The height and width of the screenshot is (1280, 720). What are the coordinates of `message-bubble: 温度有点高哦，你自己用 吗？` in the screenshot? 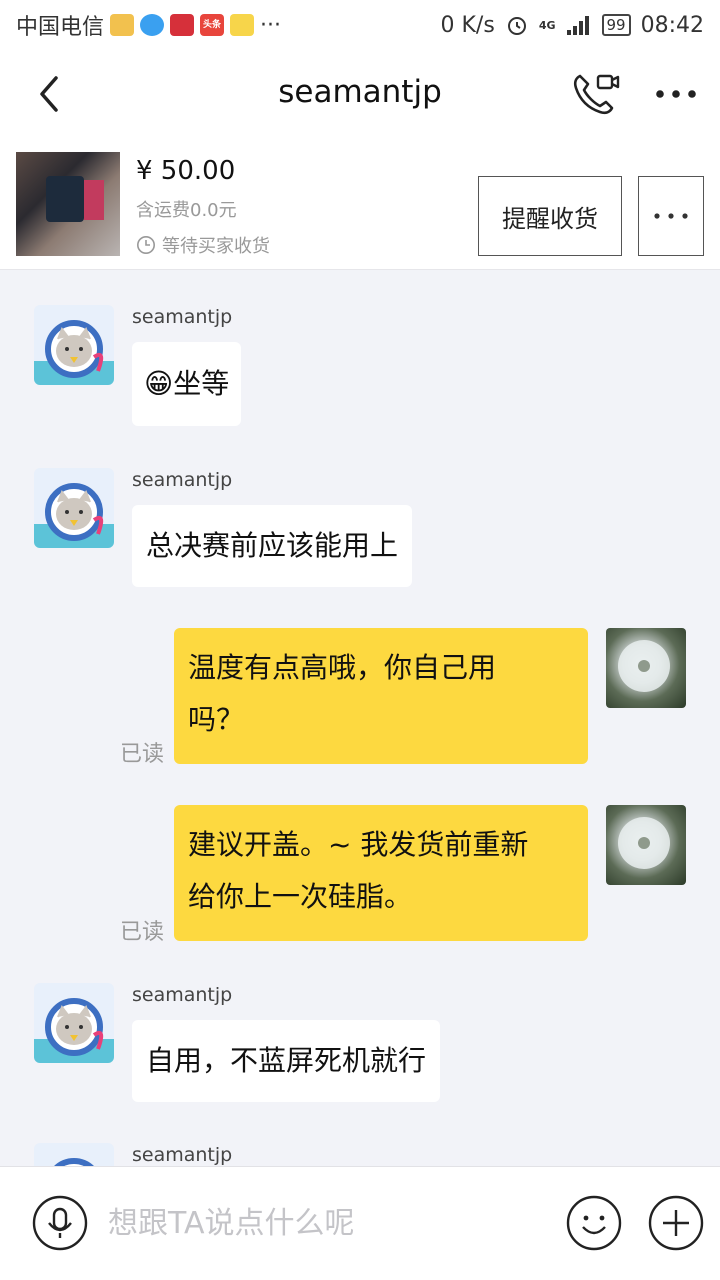 It's located at (381, 696).